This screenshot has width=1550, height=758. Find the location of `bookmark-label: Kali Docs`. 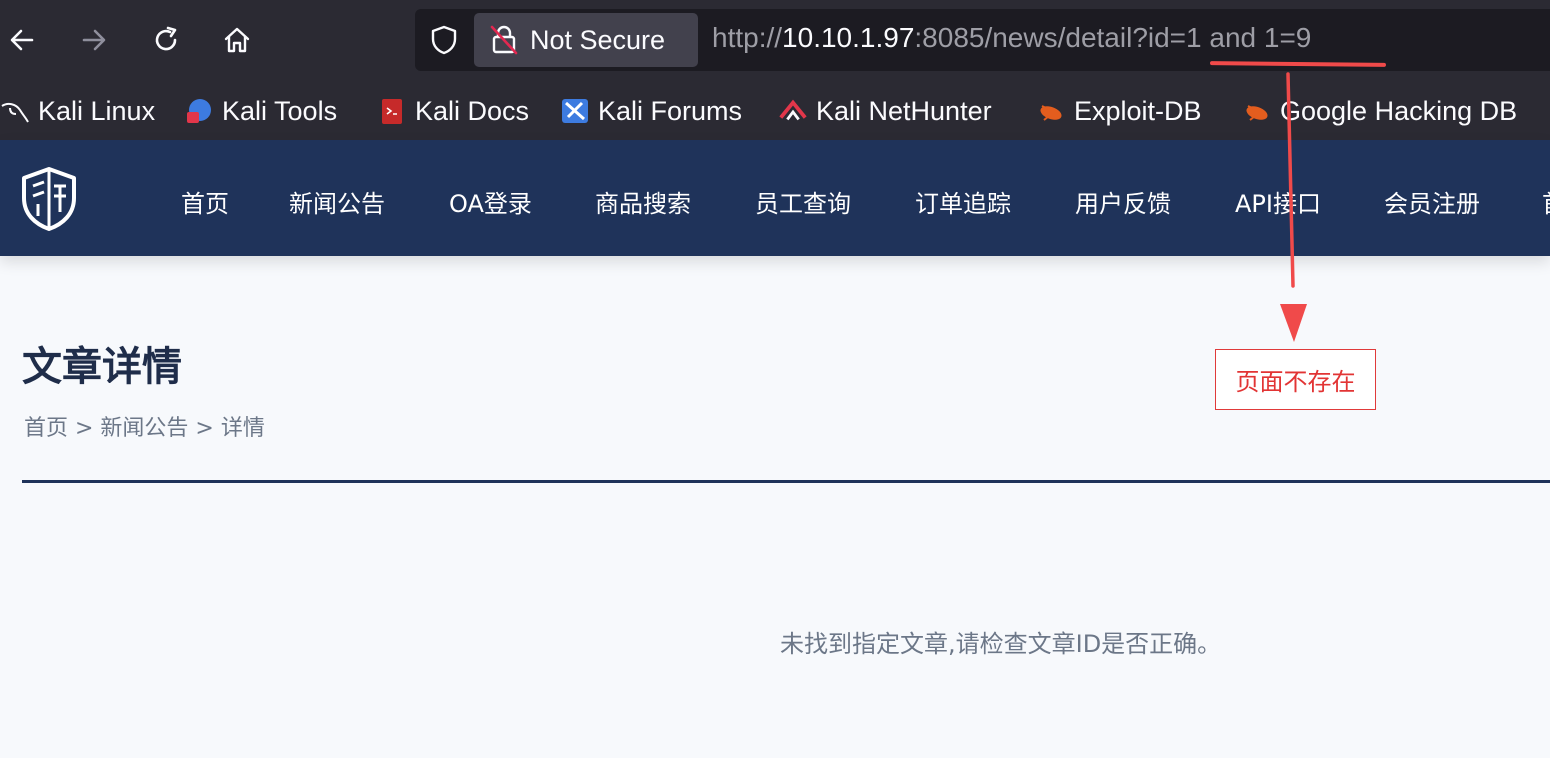

bookmark-label: Kali Docs is located at coordinates (472, 110).